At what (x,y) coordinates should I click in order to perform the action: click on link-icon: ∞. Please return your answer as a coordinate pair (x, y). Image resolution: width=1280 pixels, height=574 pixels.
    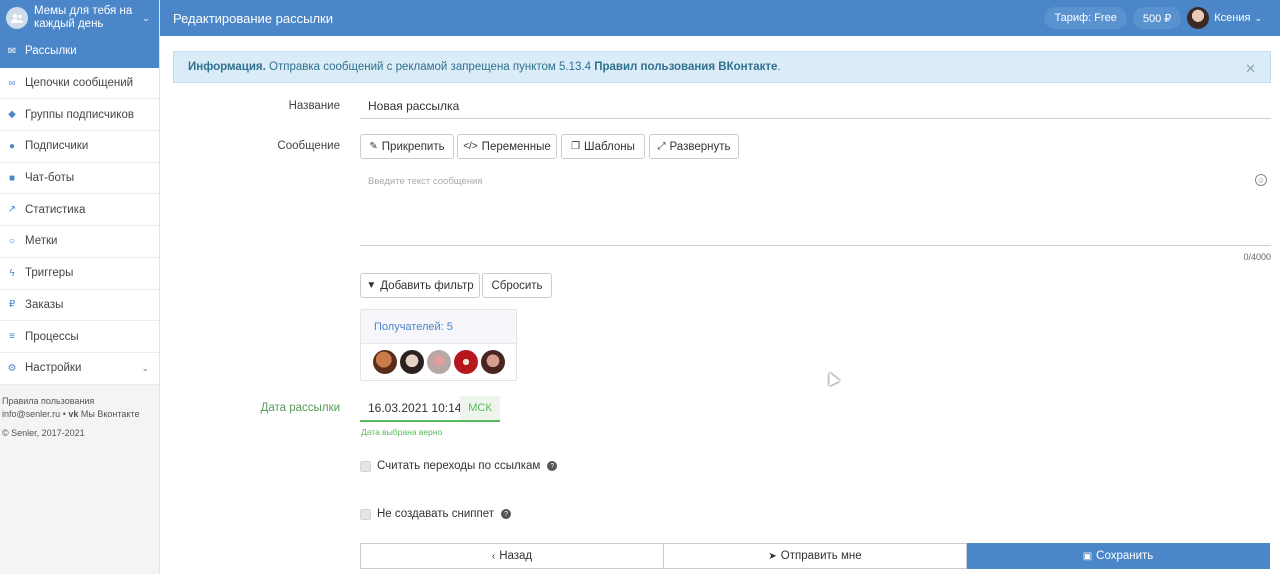
    Looking at the image, I should click on (12, 83).